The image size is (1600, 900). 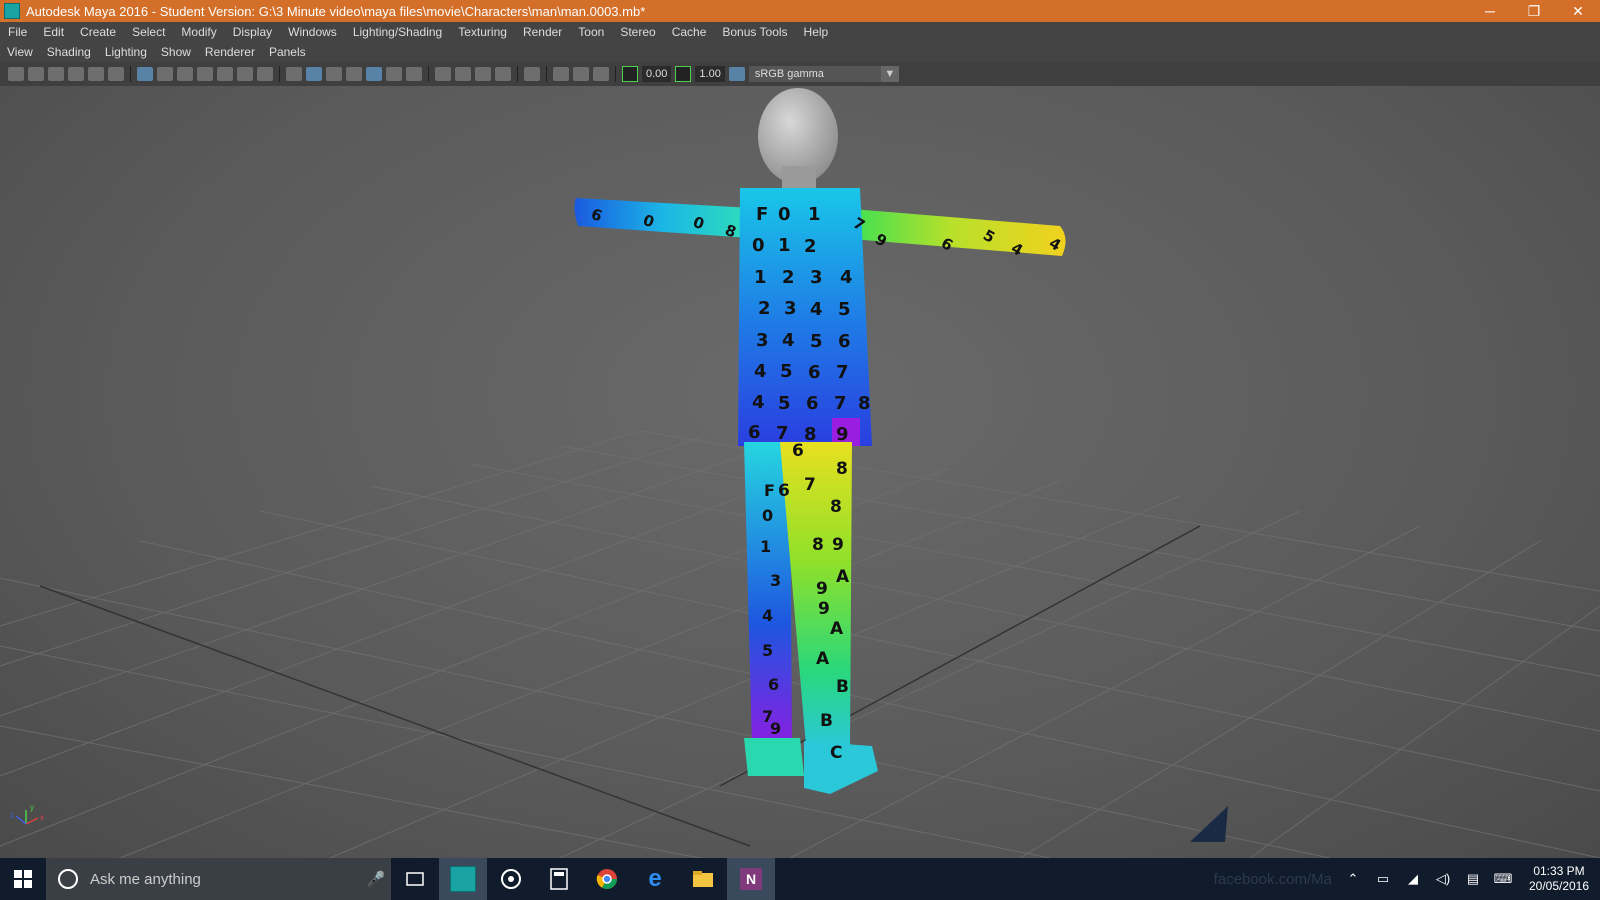 I want to click on color-space-dropdown: sRGB gamma ▼, so click(x=823, y=74).